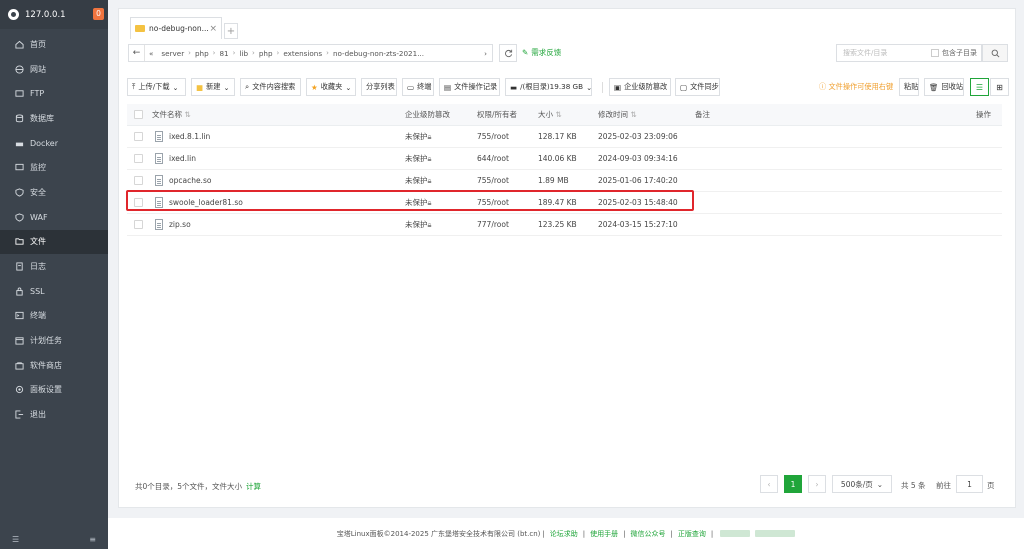 This screenshot has width=1024, height=549. What do you see at coordinates (54, 44) in the screenshot?
I see `sidebar-item: 首页` at bounding box center [54, 44].